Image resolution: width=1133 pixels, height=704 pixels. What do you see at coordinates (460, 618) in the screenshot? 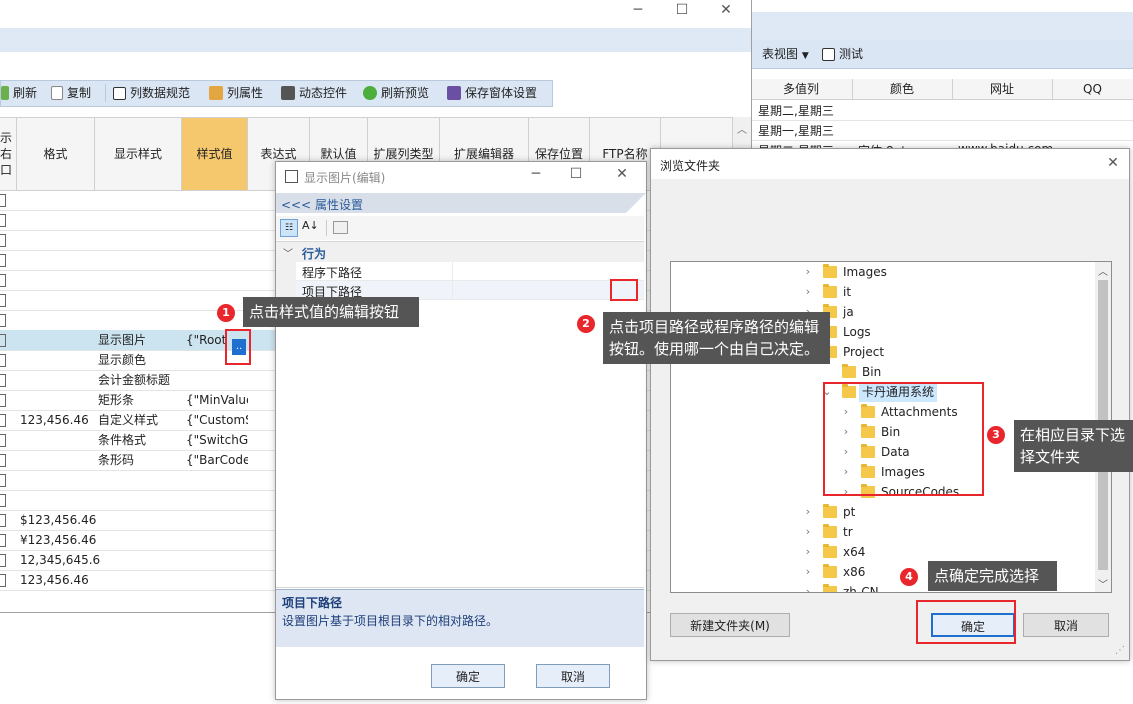
I see `description-panel: 项目下路径 设置图片基于项目根目录下的相对路径。` at bounding box center [460, 618].